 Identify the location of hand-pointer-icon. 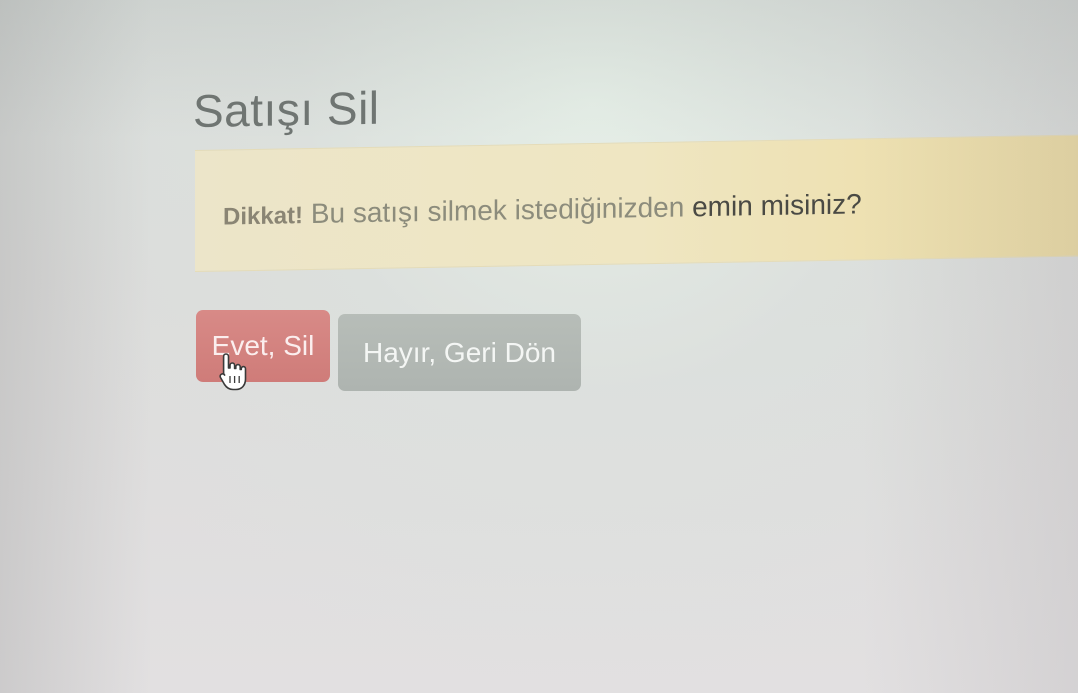
(233, 372).